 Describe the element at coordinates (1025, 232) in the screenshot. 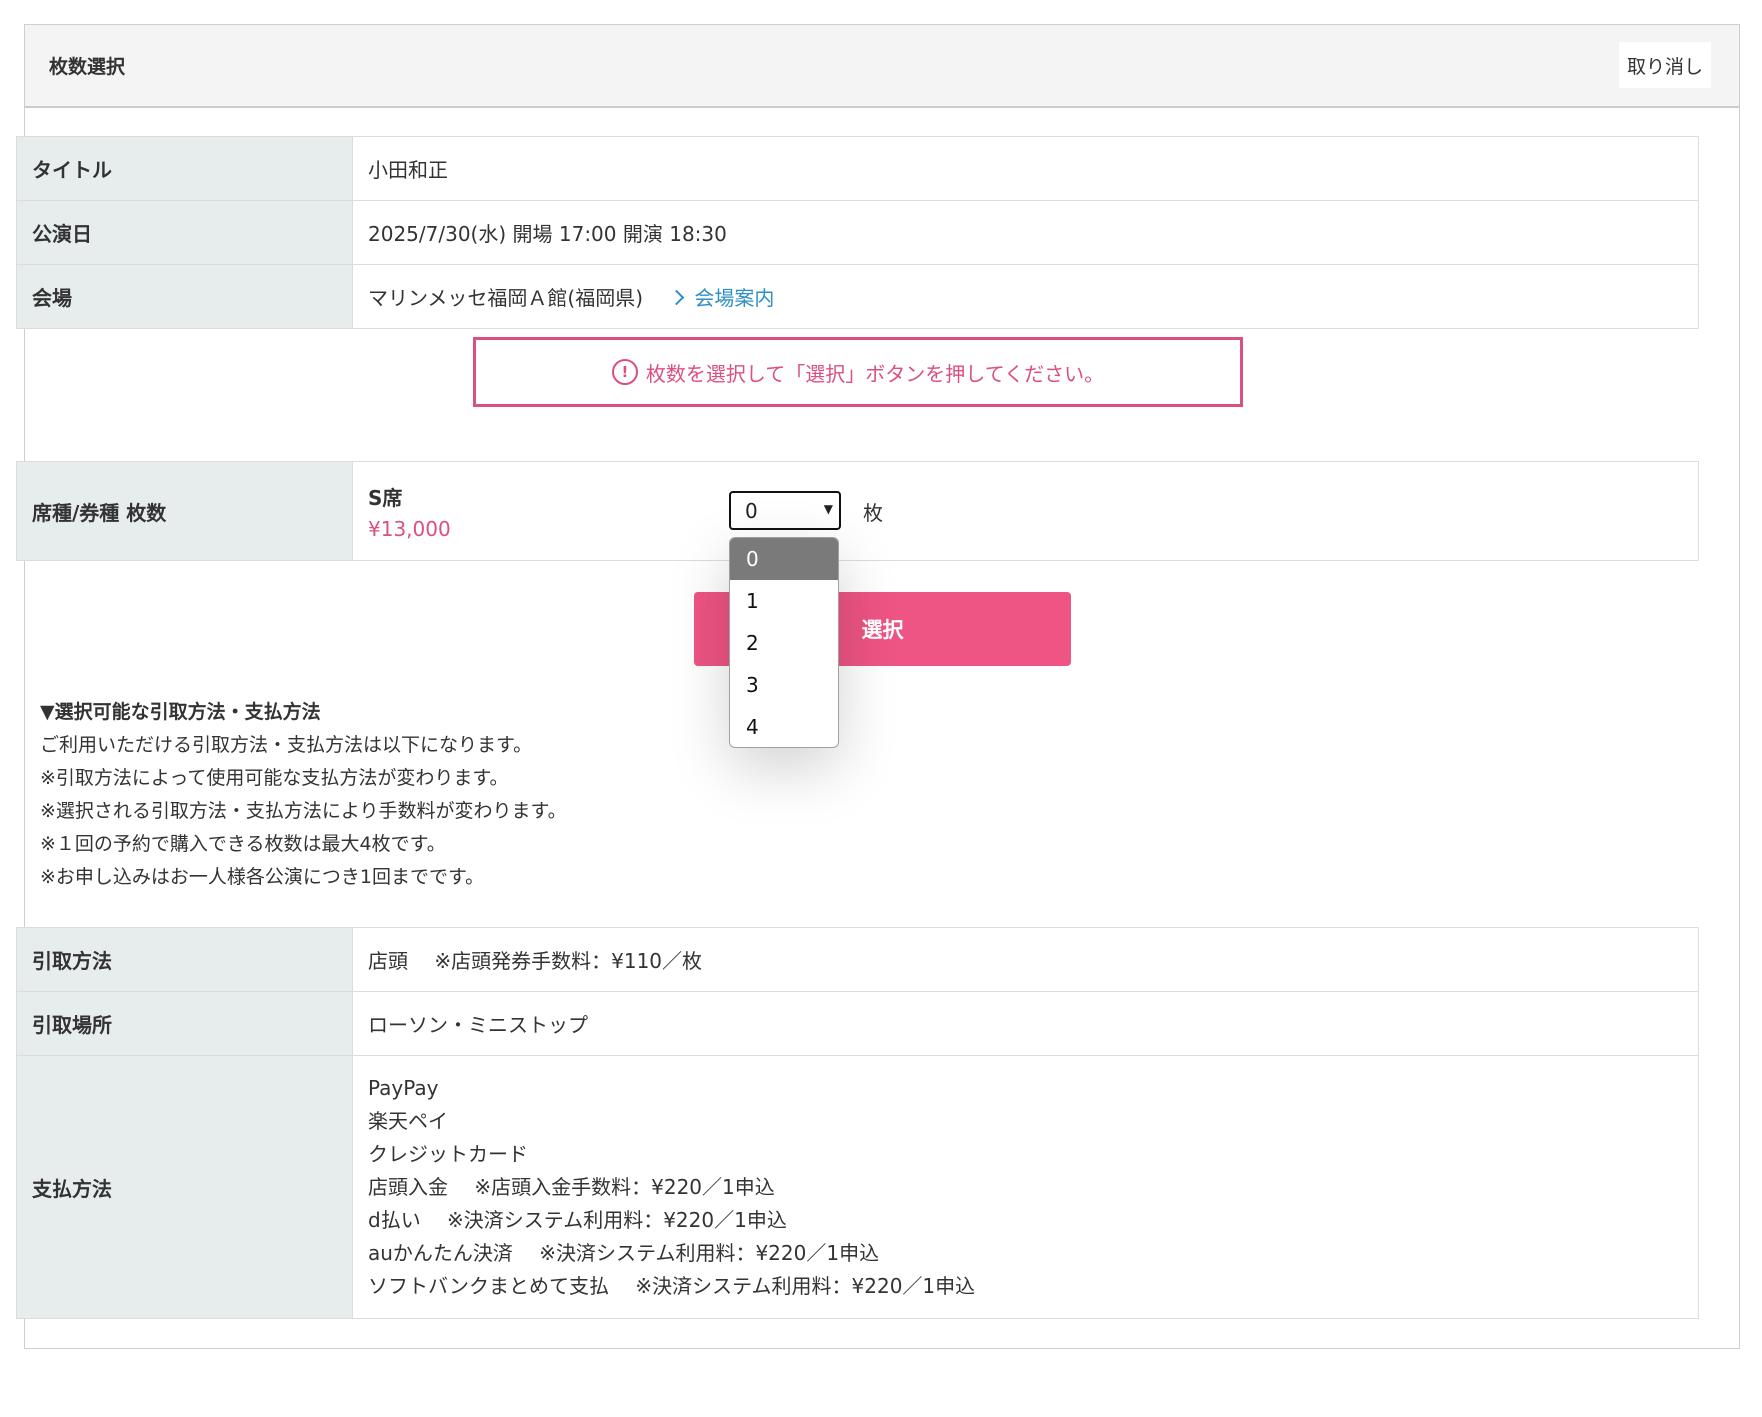

I see `date-value: 2025/7/30(水) 開場 17:00 開演 18:30` at that location.